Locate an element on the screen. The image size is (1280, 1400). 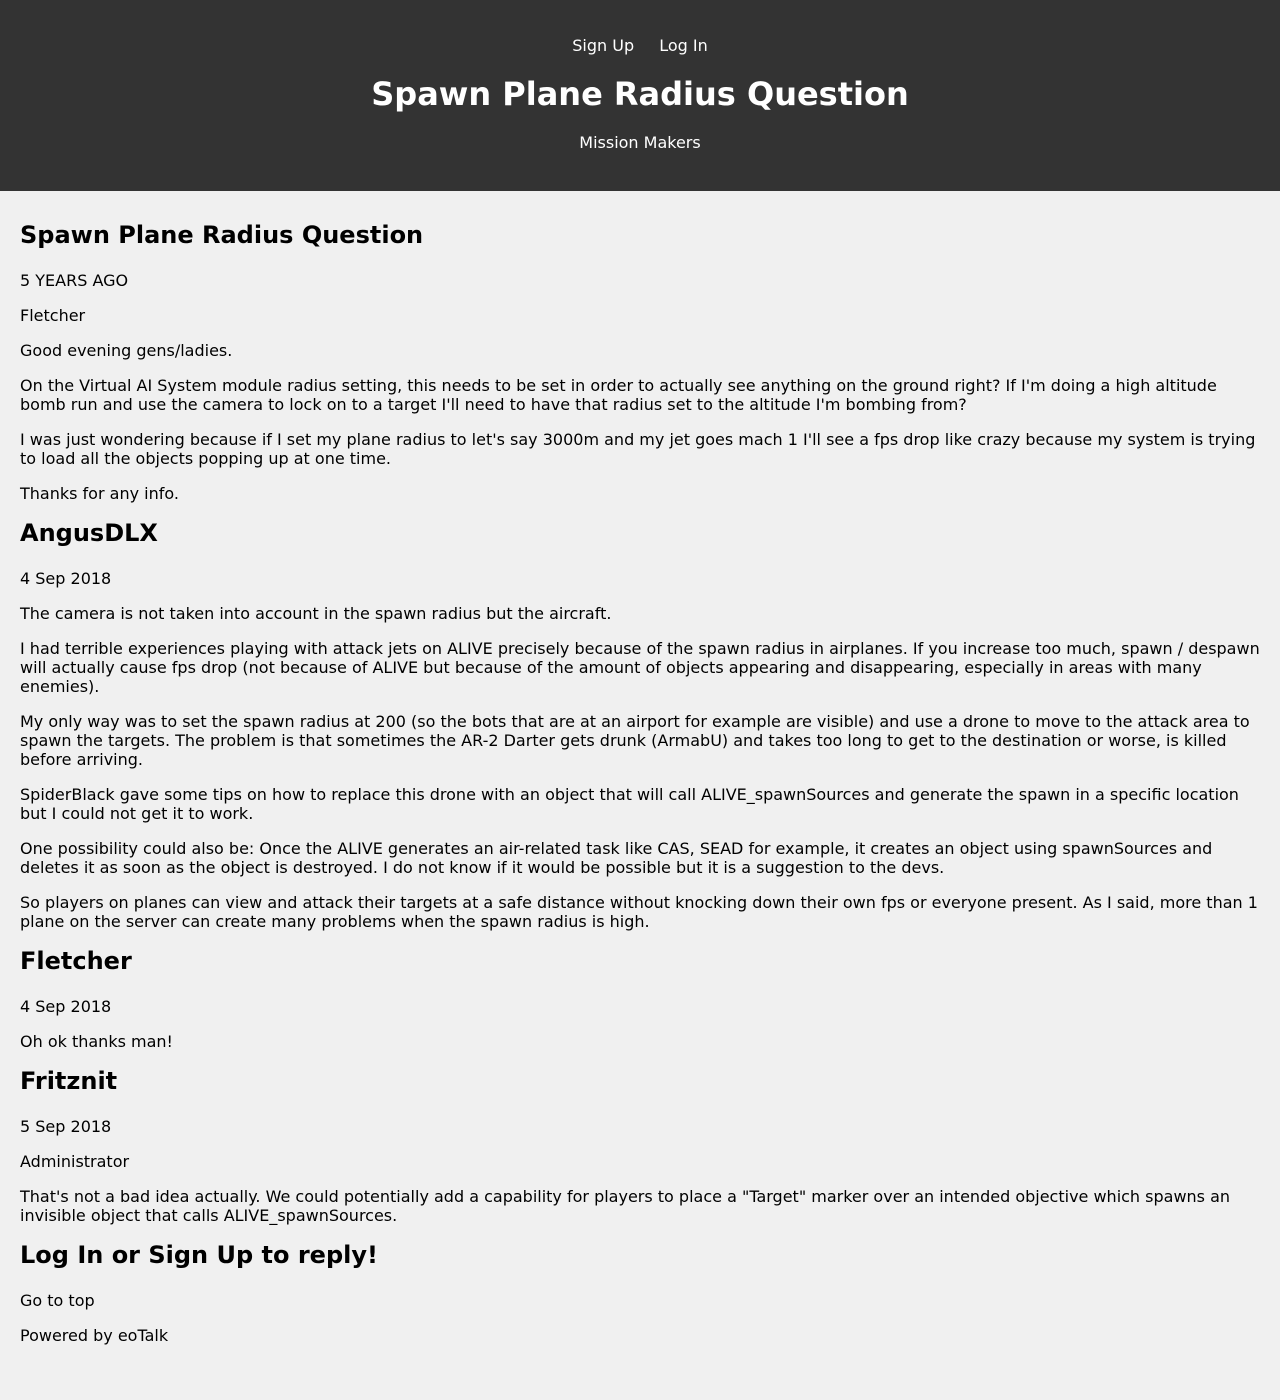
author-role-badge: Administrator is located at coordinates (75, 1161).